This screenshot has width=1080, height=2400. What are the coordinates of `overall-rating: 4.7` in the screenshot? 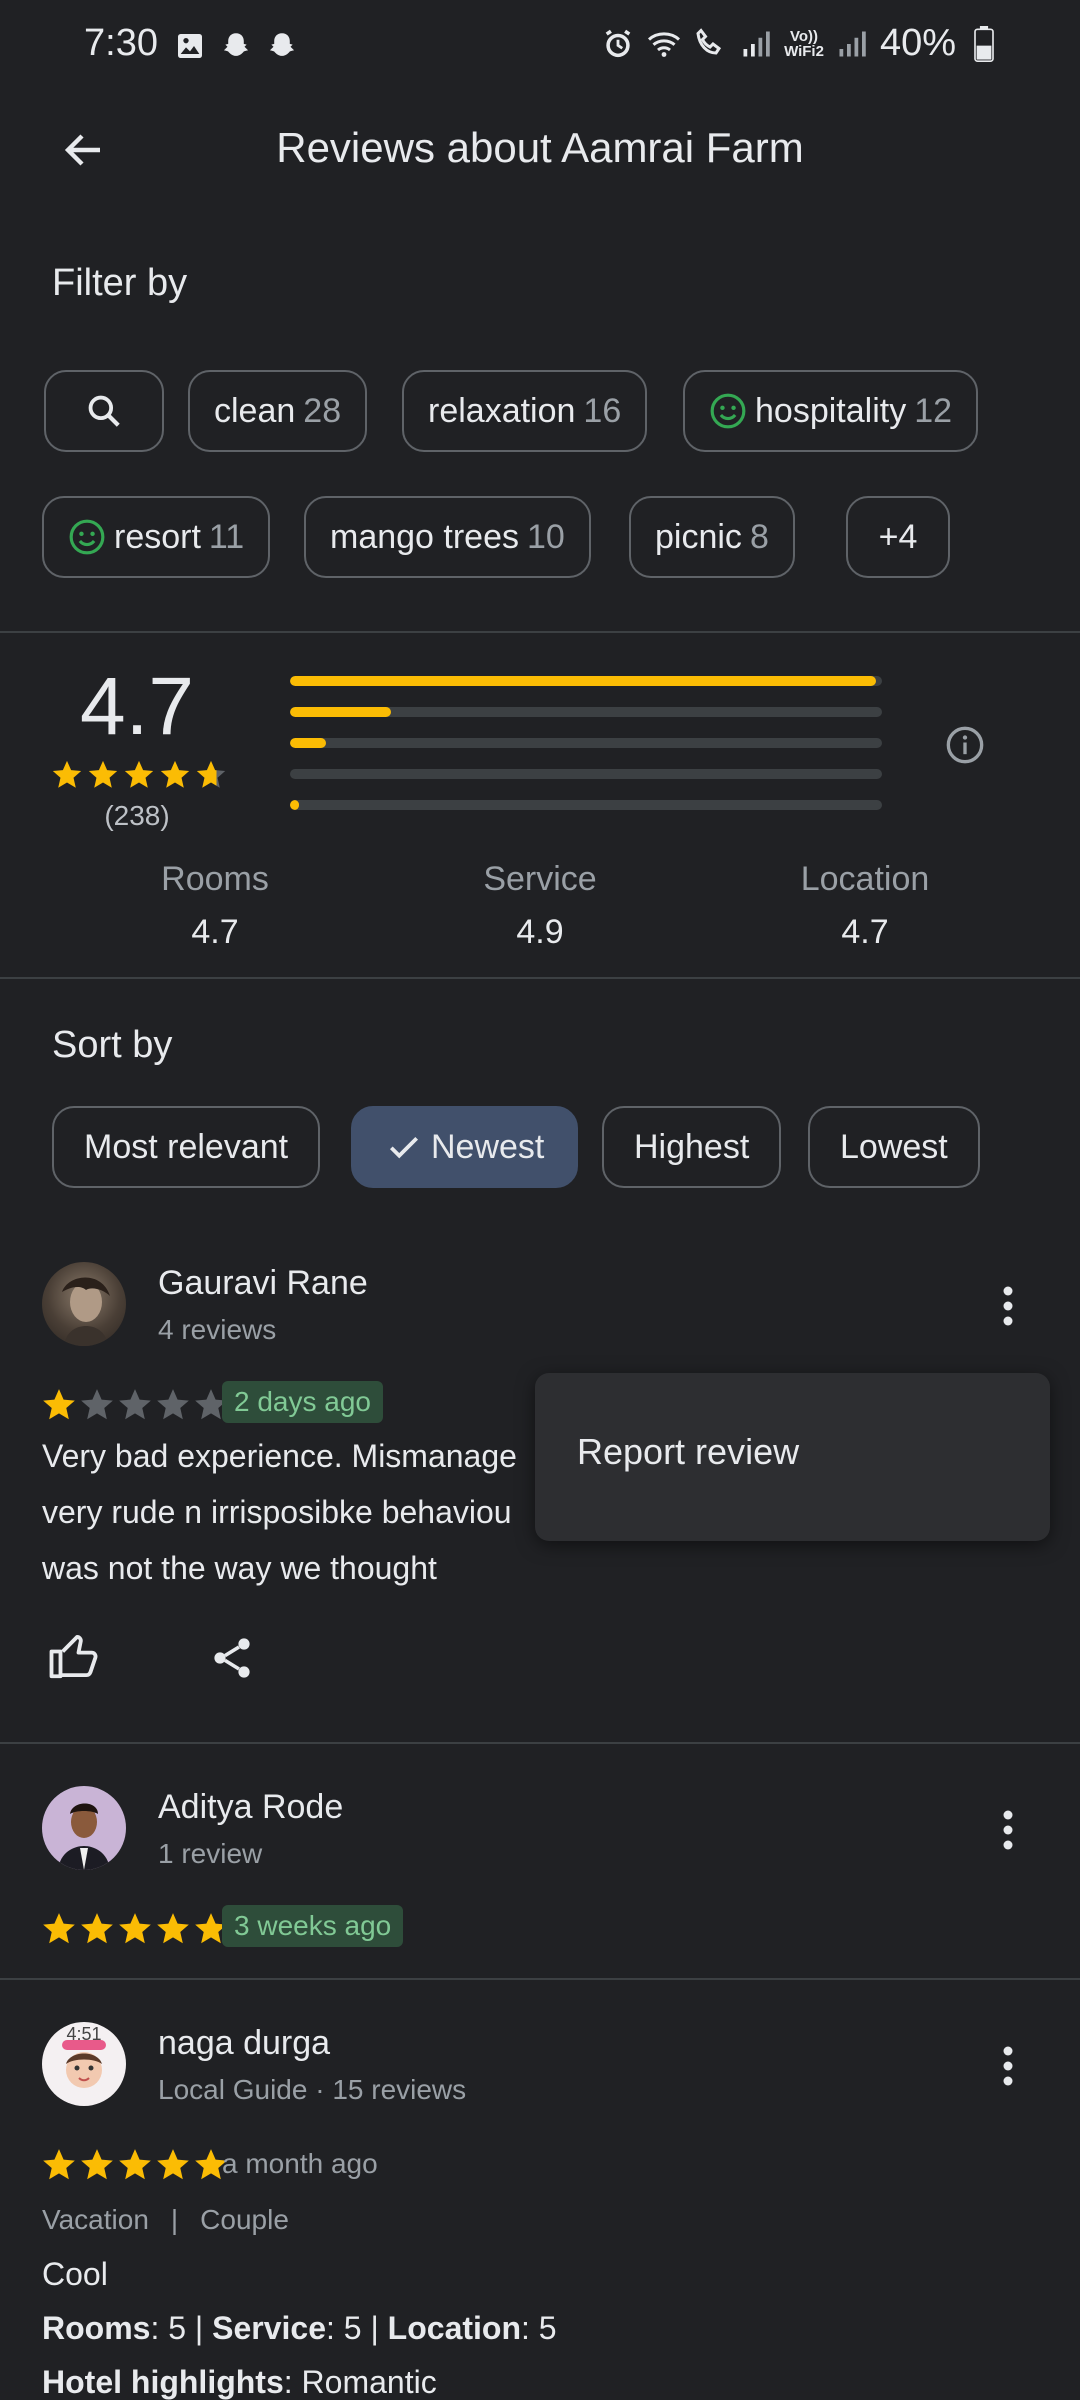 It's located at (137, 706).